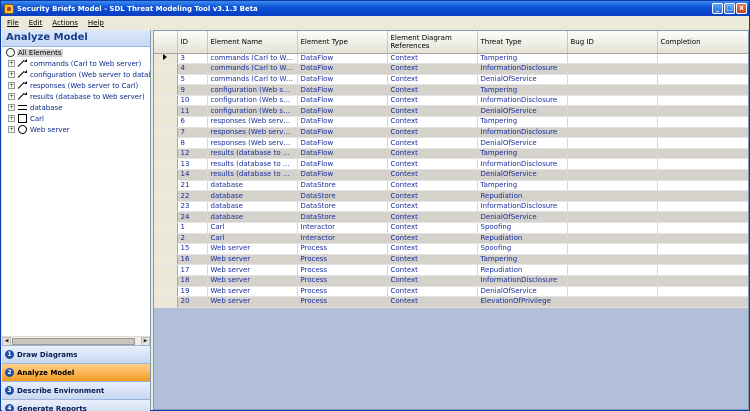 Image resolution: width=750 pixels, height=411 pixels. I want to click on table-cell: 24, so click(192, 217).